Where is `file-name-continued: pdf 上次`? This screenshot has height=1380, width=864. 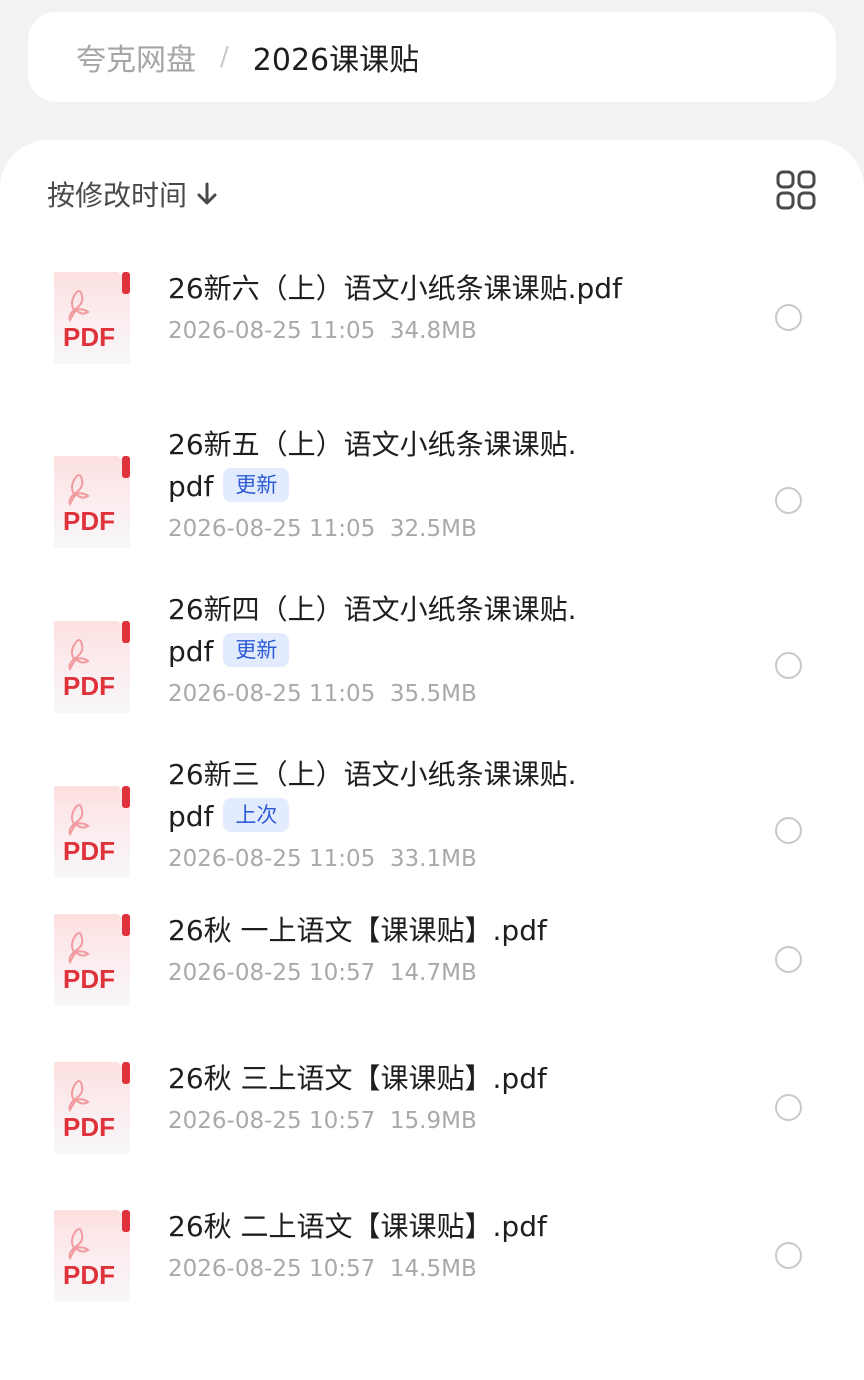
file-name-continued: pdf 上次 is located at coordinates (448, 817).